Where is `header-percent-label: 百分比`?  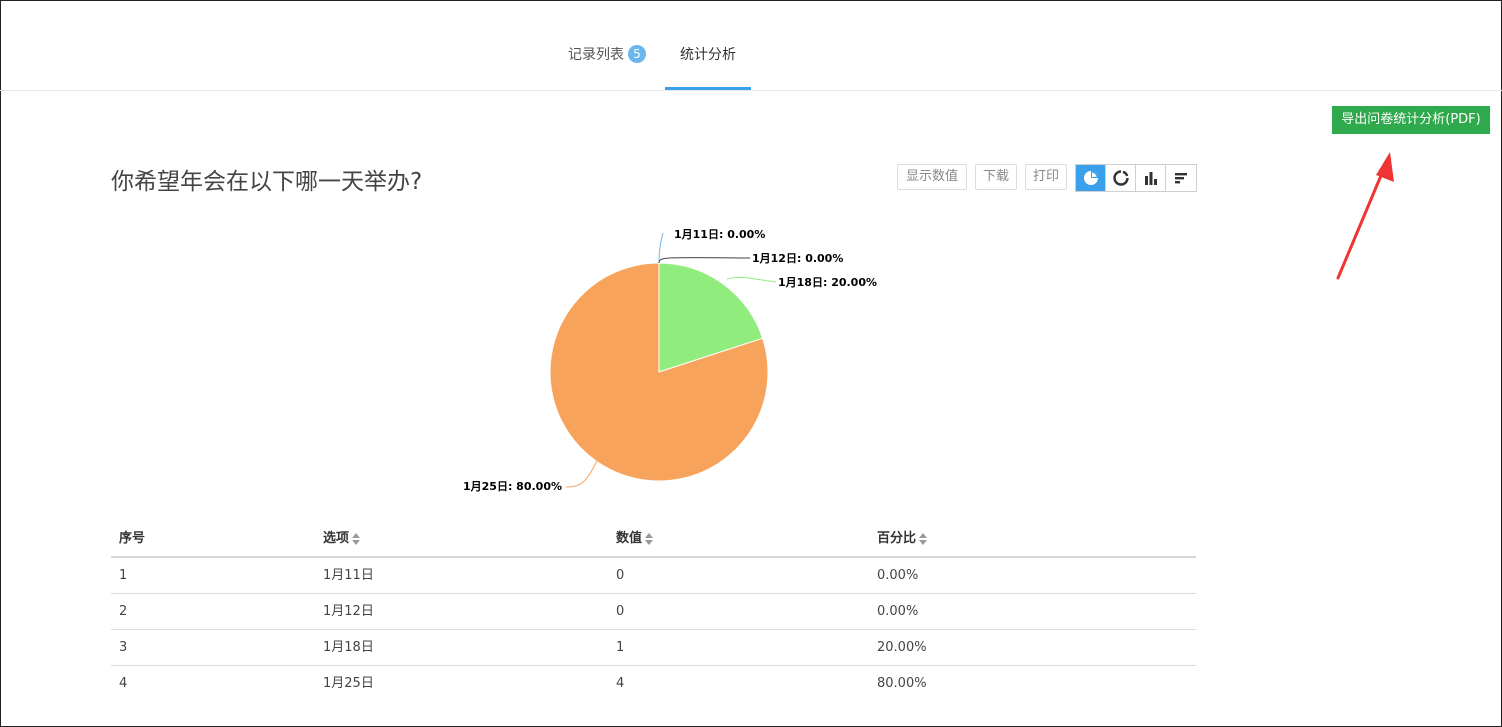
header-percent-label: 百分比 is located at coordinates (897, 538).